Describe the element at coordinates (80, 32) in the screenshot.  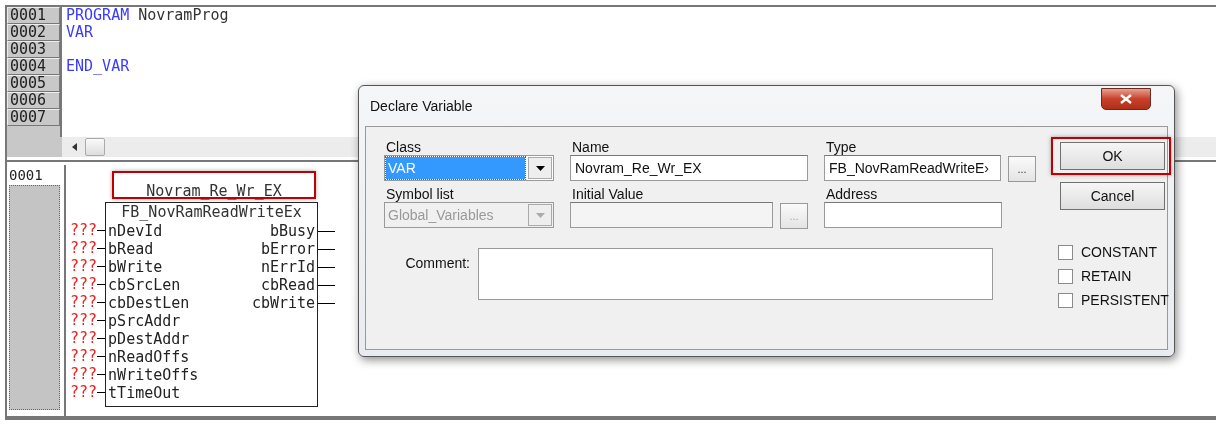
I see `code-keyword: VAR` at that location.